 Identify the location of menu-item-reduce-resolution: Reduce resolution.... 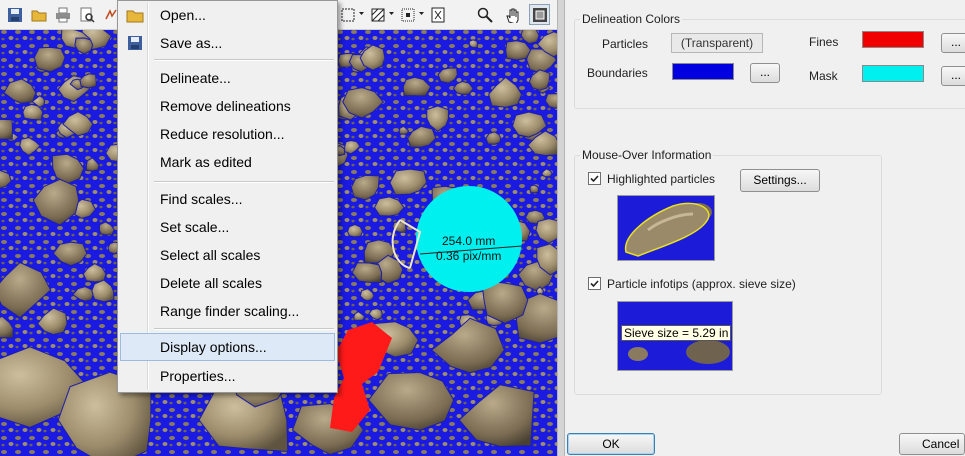
(227, 134).